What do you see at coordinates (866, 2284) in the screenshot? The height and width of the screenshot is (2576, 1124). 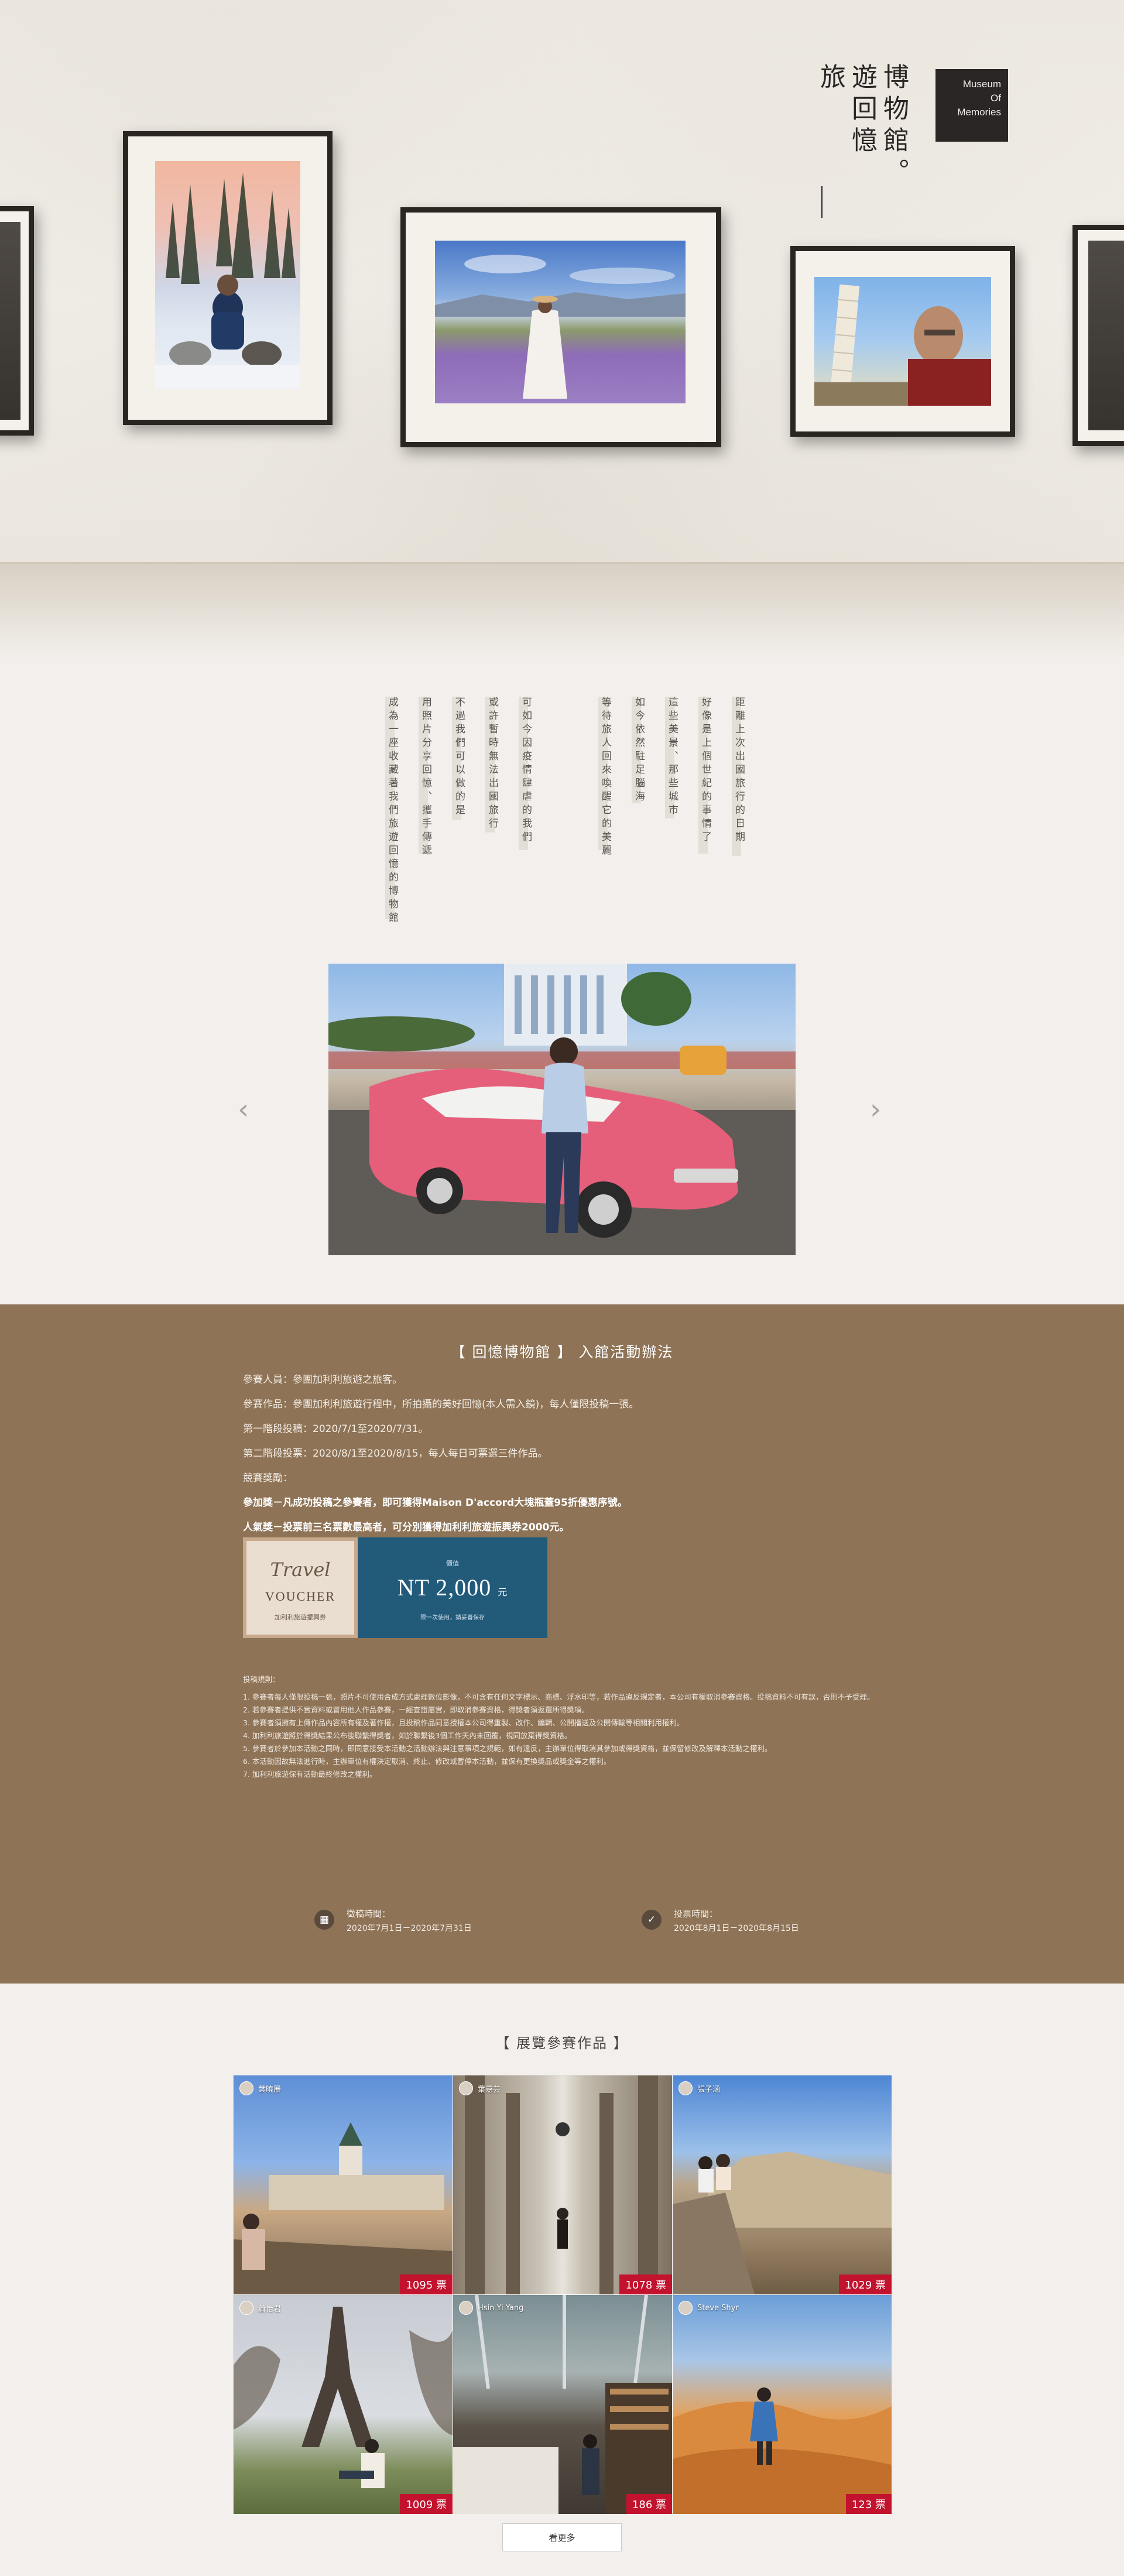 I see `vote-count-badge: 1029 票` at bounding box center [866, 2284].